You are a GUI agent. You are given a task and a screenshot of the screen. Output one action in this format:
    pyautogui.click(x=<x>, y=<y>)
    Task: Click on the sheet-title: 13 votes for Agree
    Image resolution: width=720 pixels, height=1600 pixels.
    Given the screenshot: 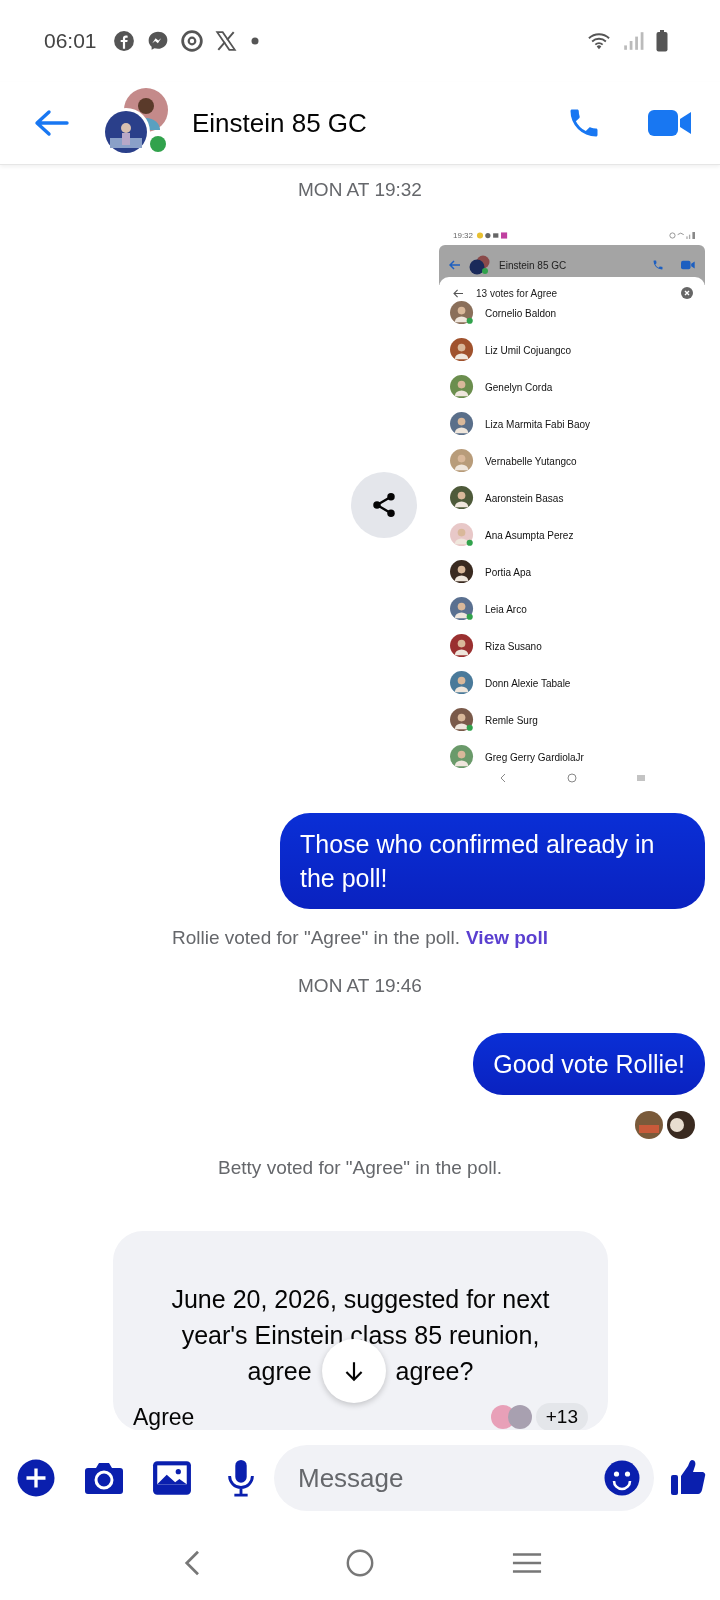 What is the action you would take?
    pyautogui.click(x=517, y=293)
    